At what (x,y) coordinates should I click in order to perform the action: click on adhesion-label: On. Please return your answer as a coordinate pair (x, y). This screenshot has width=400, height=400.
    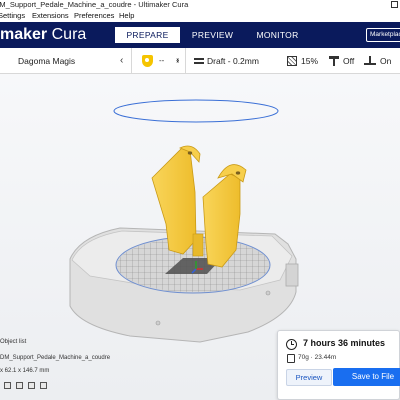
    Looking at the image, I should click on (386, 61).